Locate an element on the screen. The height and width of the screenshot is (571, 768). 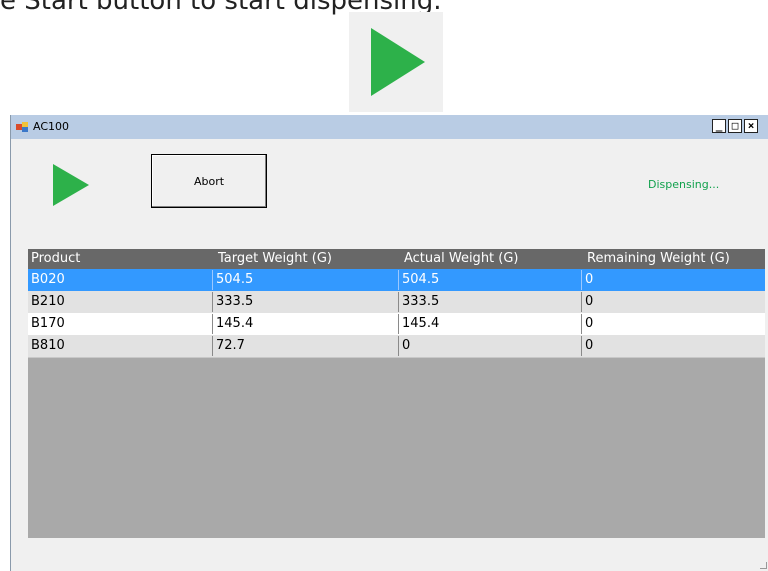
maximize-button: □ is located at coordinates (735, 126).